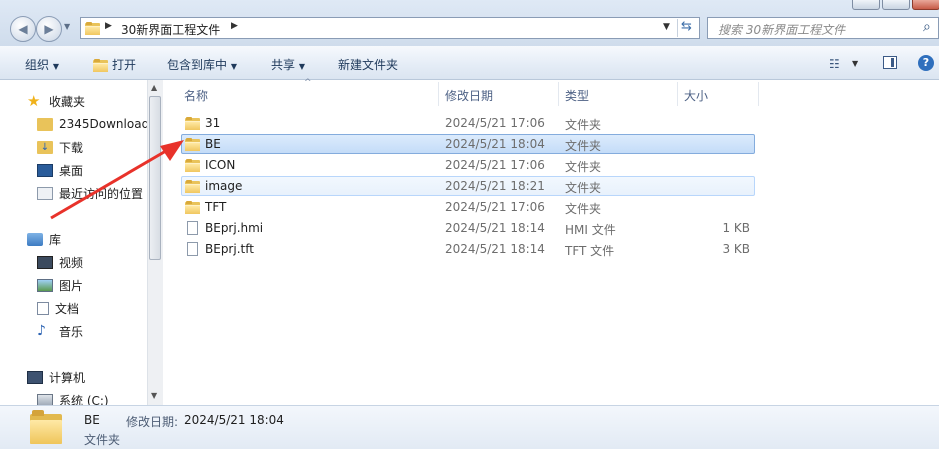 This screenshot has width=939, height=449. I want to click on large-folder-icon, so click(46, 428).